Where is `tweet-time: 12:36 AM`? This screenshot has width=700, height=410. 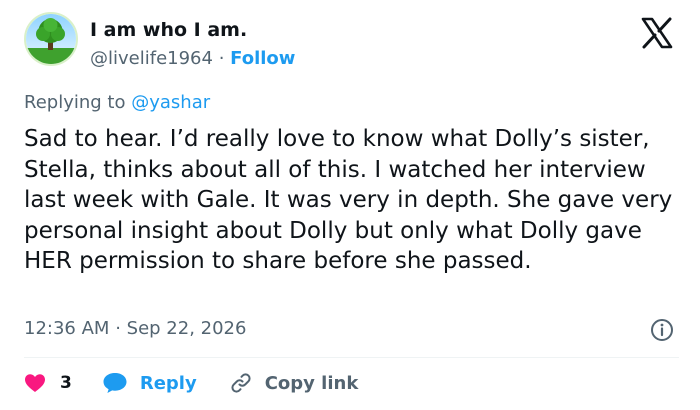
tweet-time: 12:36 AM is located at coordinates (67, 328).